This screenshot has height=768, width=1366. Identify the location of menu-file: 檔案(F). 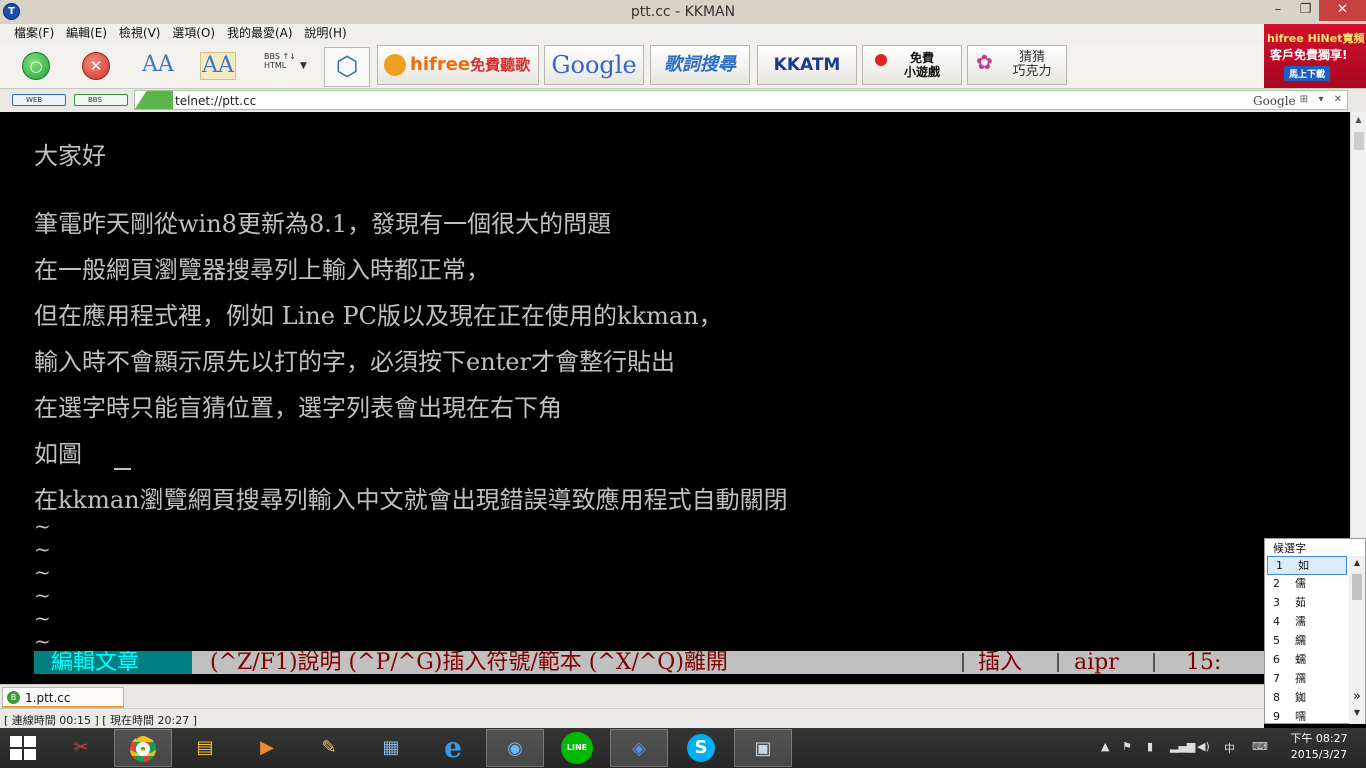
(34, 33).